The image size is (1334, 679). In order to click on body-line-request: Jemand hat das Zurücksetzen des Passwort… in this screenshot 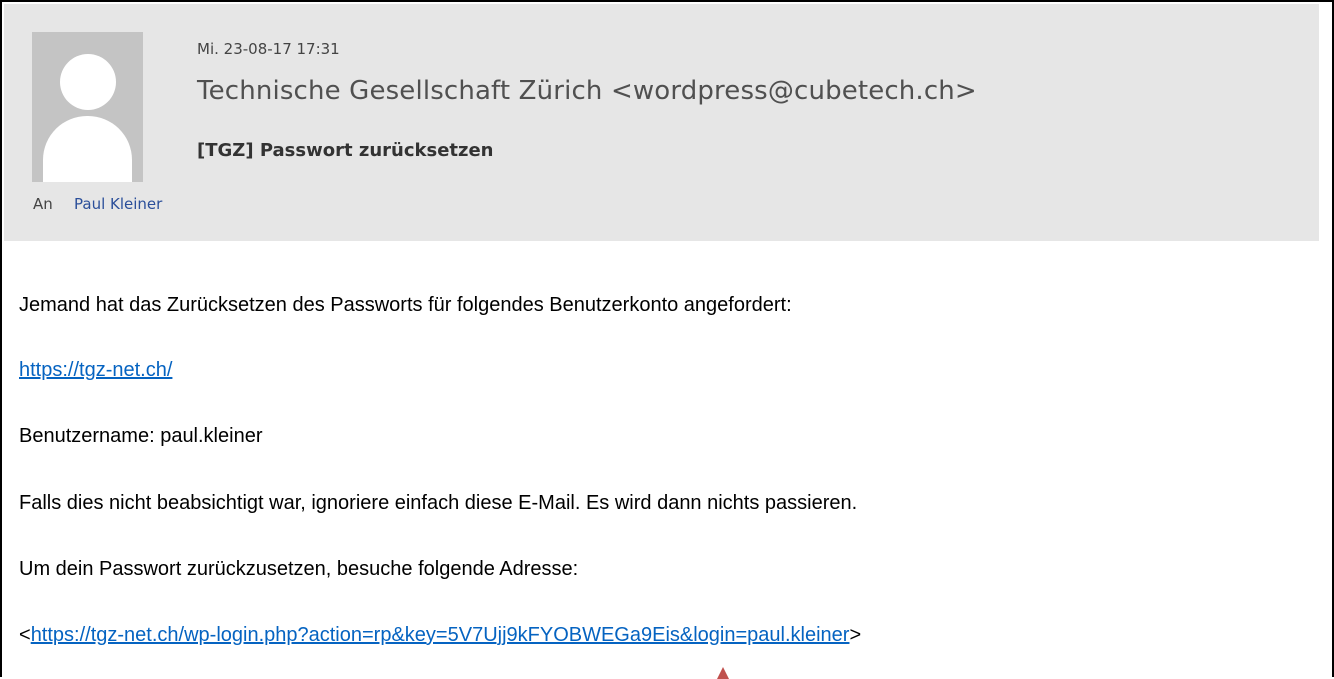, I will do `click(405, 305)`.